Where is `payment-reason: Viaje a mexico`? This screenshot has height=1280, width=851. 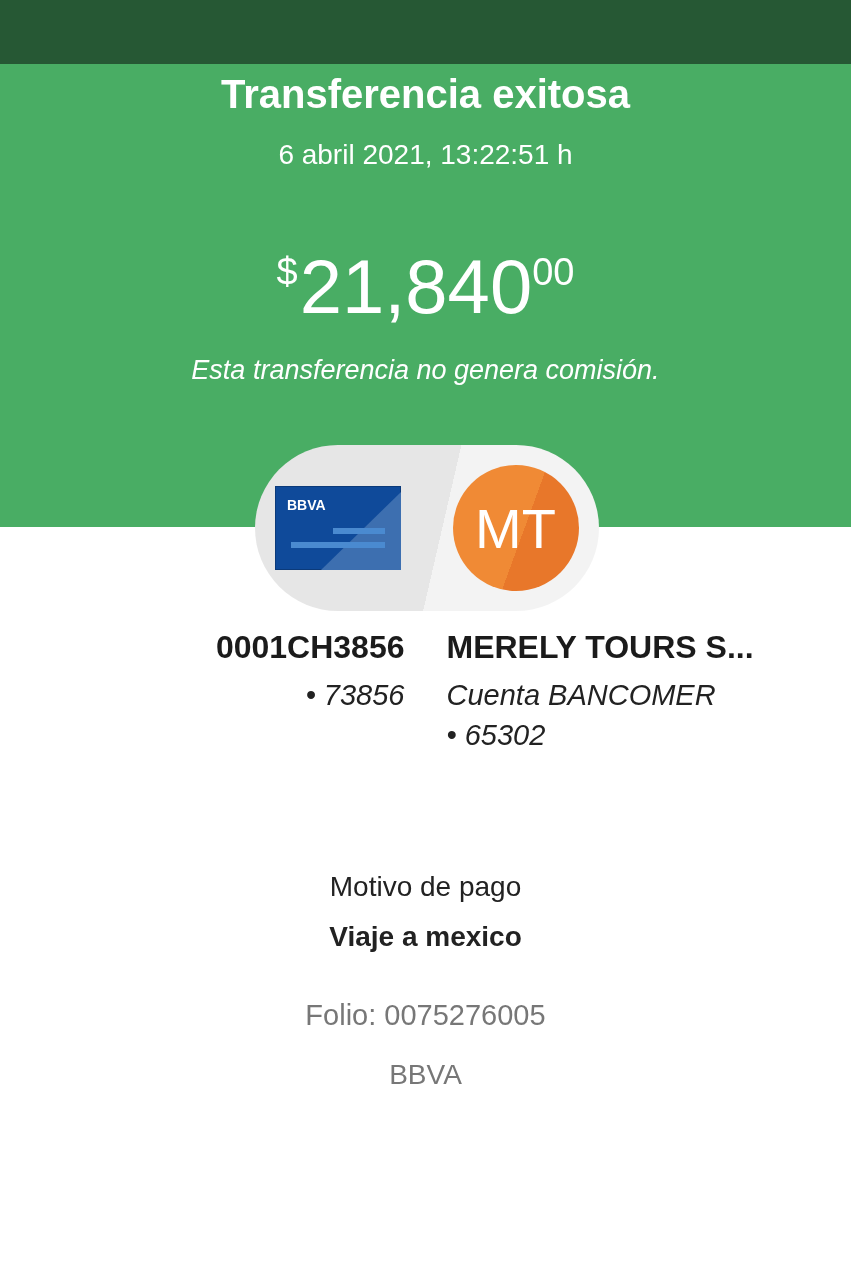 payment-reason: Viaje a mexico is located at coordinates (425, 937).